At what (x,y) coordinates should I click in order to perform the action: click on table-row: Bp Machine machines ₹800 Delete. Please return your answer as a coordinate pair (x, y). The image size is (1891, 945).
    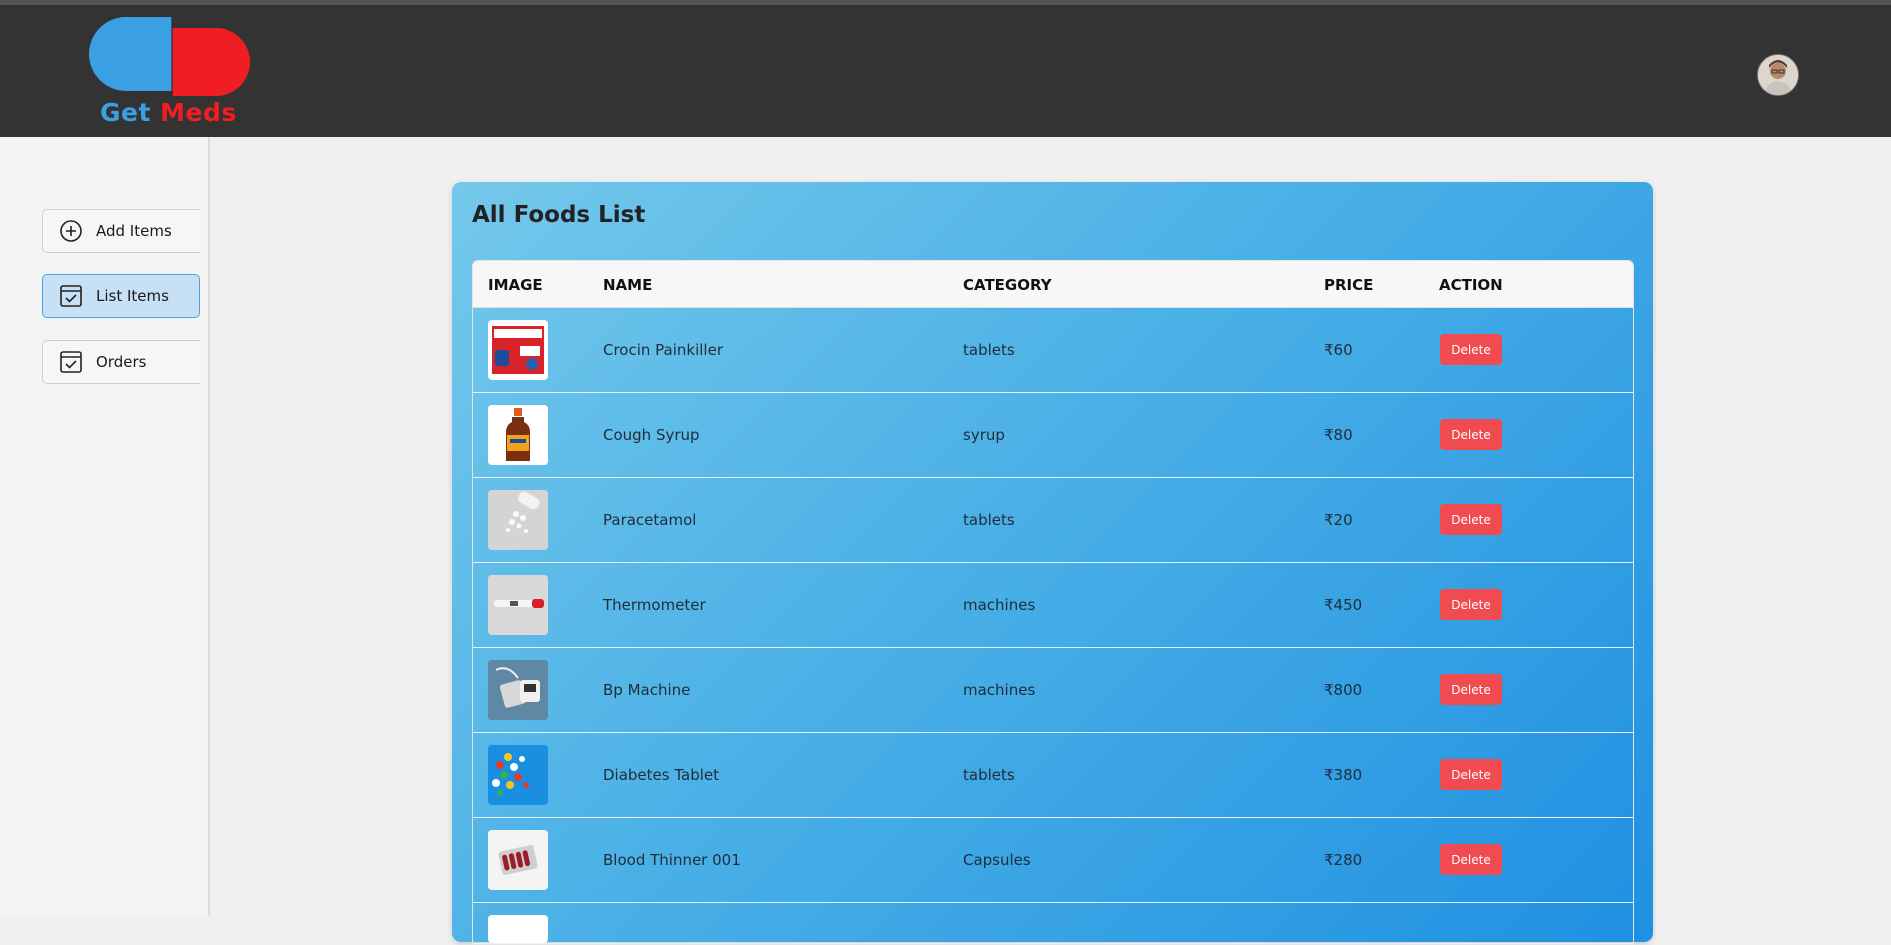
    Looking at the image, I should click on (1053, 690).